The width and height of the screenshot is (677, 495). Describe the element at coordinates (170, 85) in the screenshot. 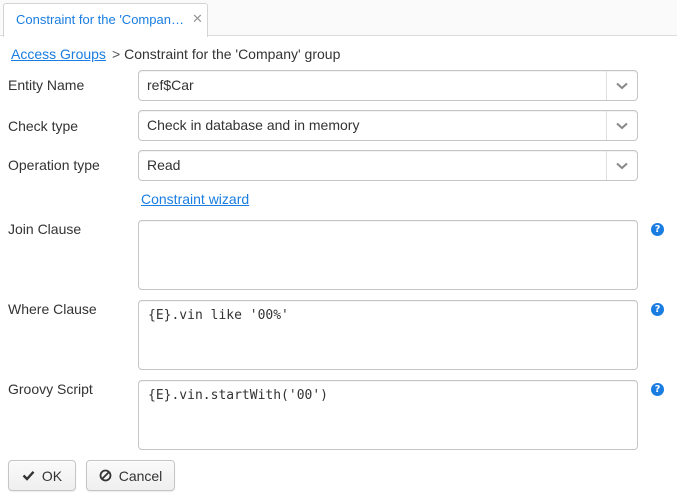

I see `entity-name-value: ref$Car` at that location.